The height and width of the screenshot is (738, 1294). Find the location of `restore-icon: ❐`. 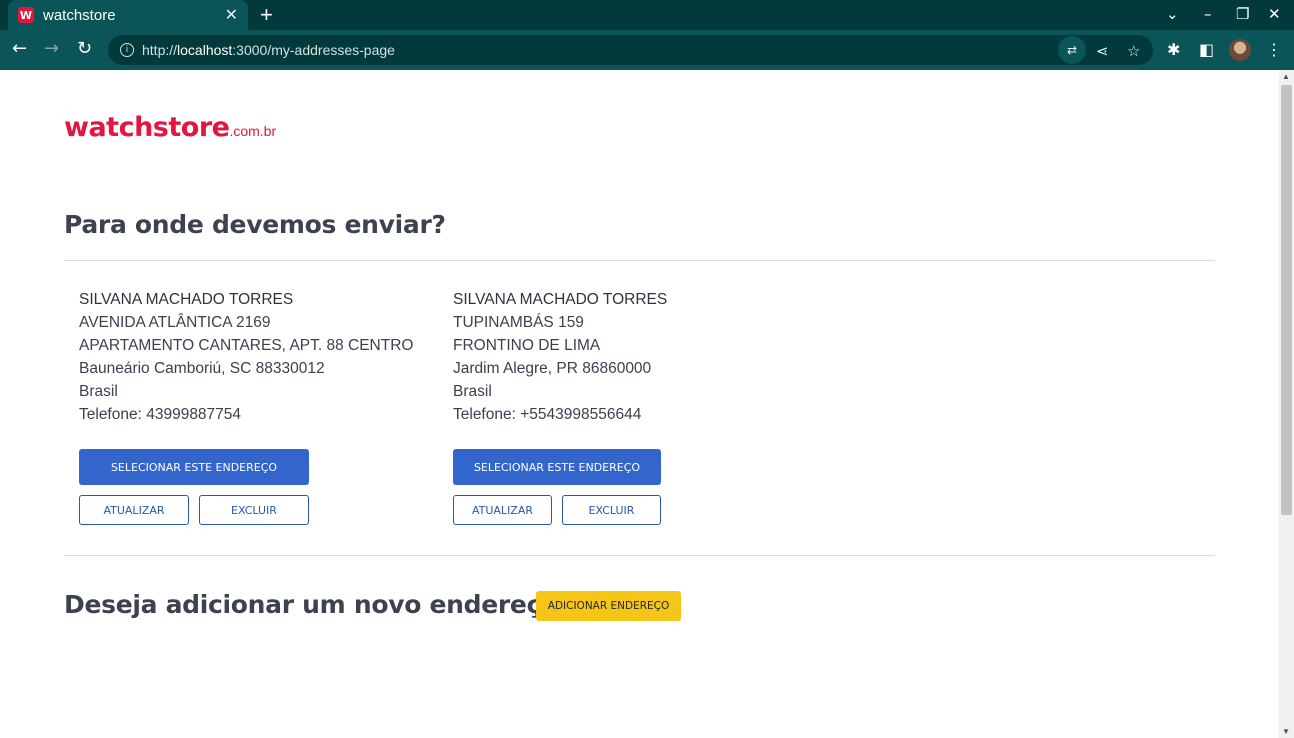

restore-icon: ❐ is located at coordinates (1242, 14).